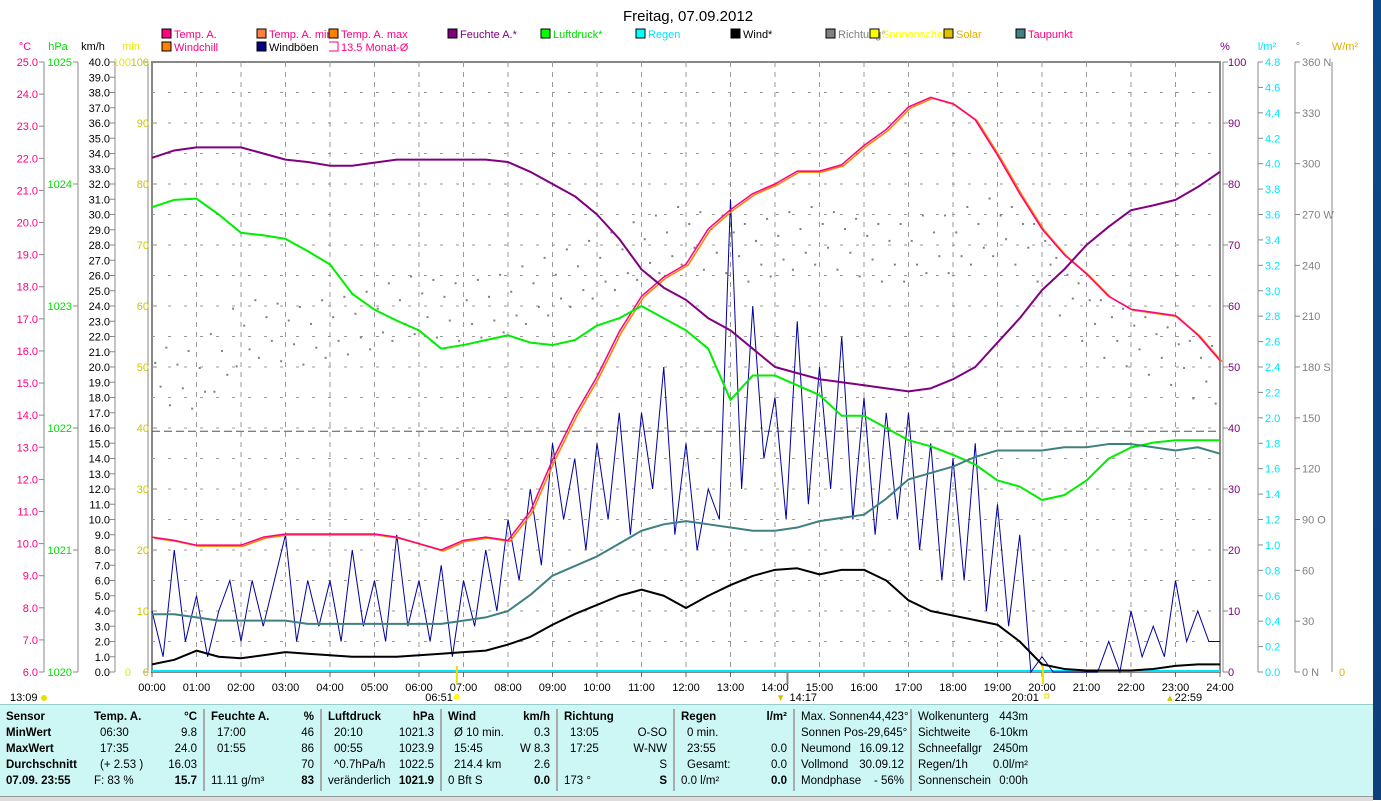  Describe the element at coordinates (1272, 393) in the screenshot. I see `rain-tick-label: 2.2` at that location.